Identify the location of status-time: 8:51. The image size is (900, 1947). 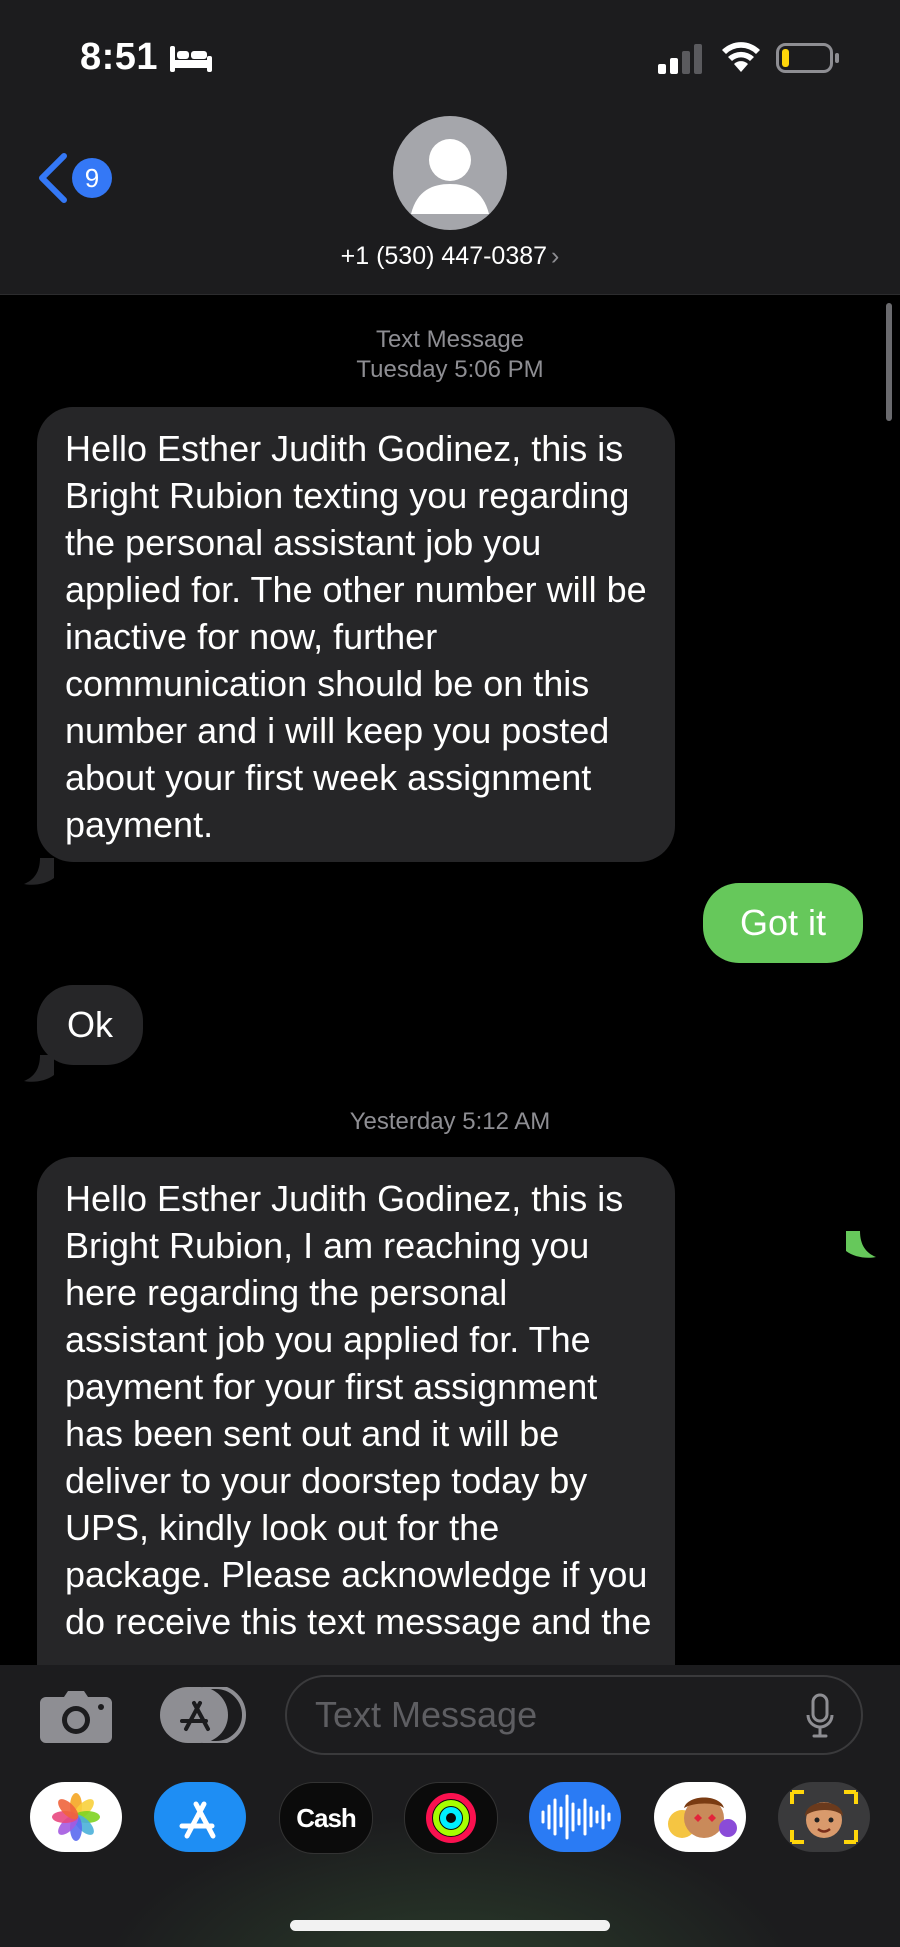
(119, 57).